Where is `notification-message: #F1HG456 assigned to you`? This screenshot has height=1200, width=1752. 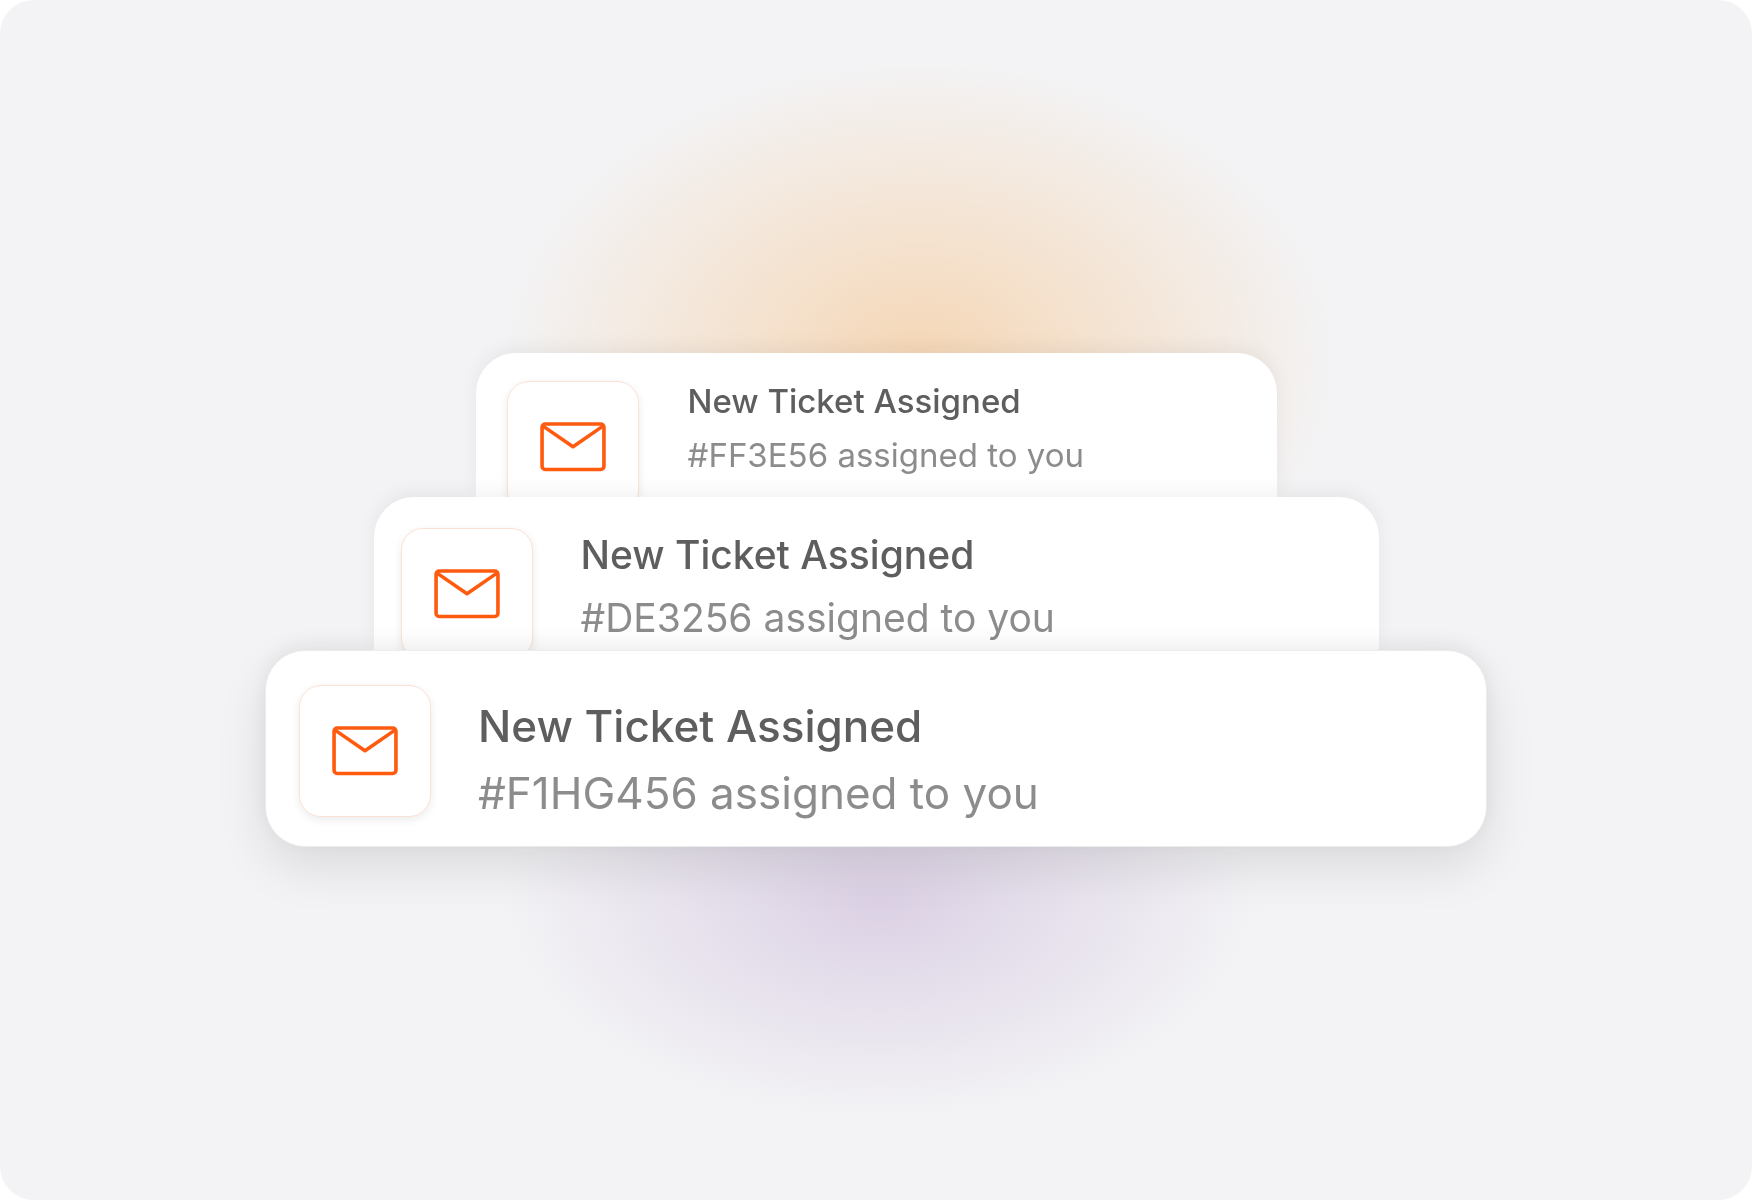
notification-message: #F1HG456 assigned to you is located at coordinates (758, 793).